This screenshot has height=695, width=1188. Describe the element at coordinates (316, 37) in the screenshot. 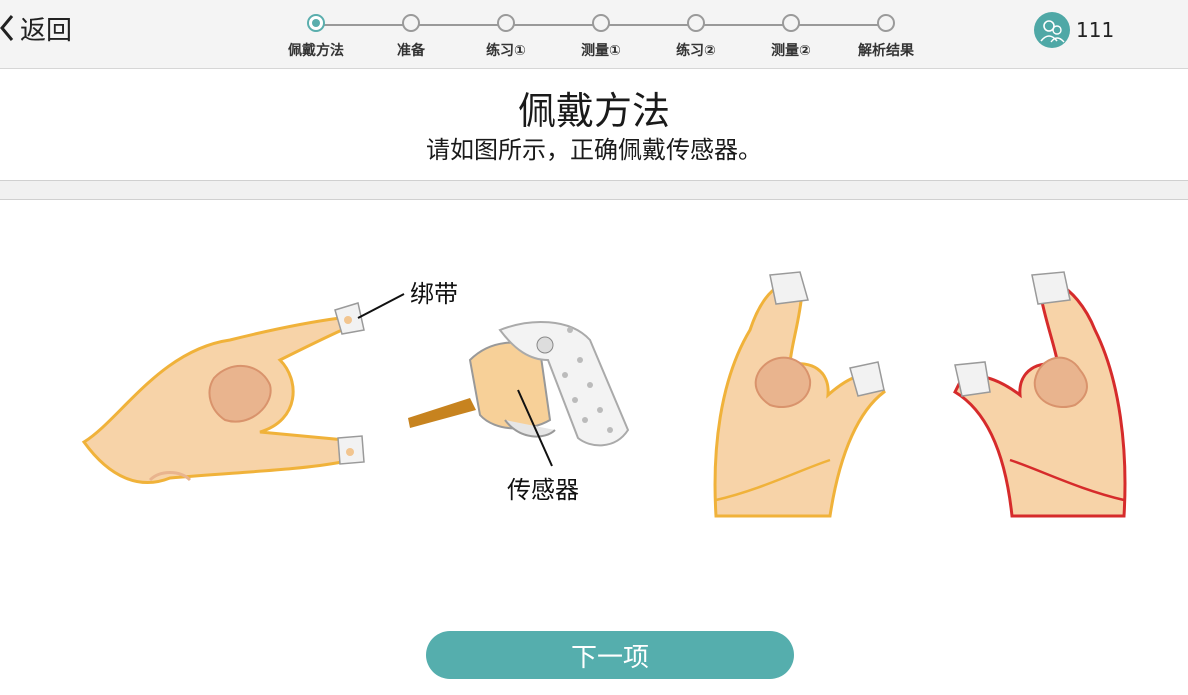

I see `step-wearing-method: 佩戴方法` at that location.